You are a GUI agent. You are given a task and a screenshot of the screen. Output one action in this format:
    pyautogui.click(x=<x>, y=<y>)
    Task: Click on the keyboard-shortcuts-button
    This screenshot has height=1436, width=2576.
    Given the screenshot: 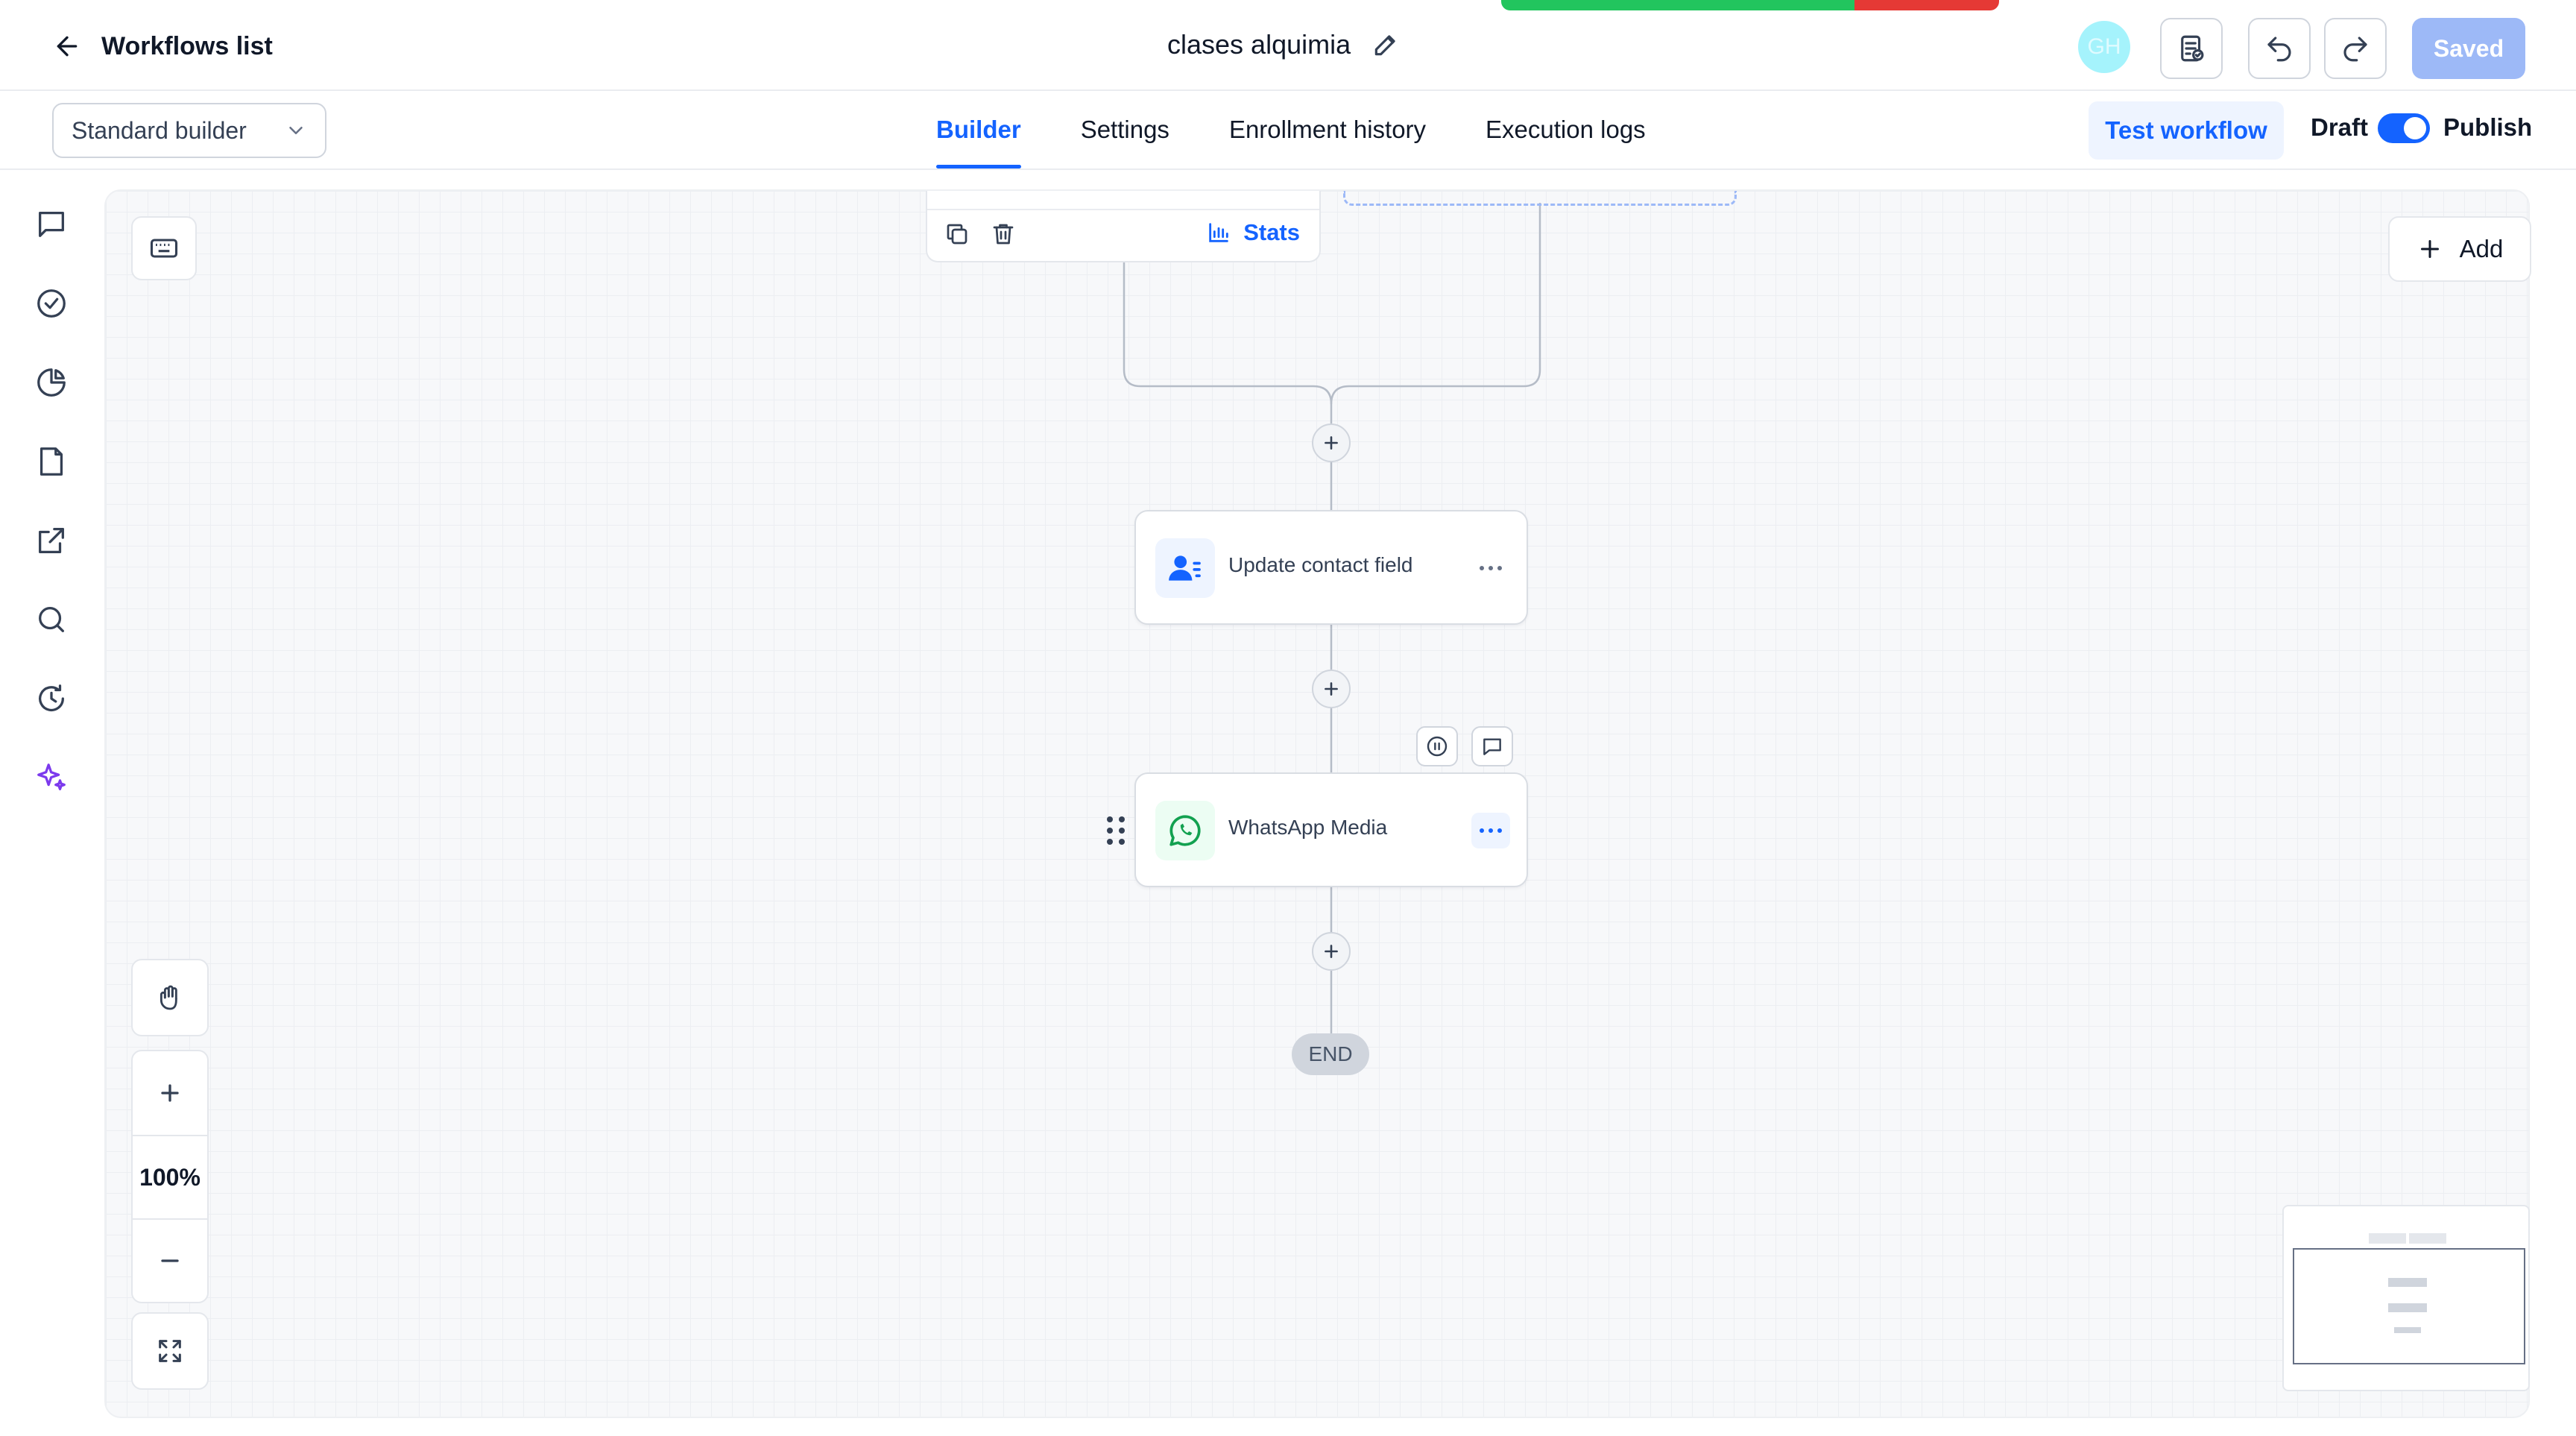 What is the action you would take?
    pyautogui.click(x=164, y=248)
    